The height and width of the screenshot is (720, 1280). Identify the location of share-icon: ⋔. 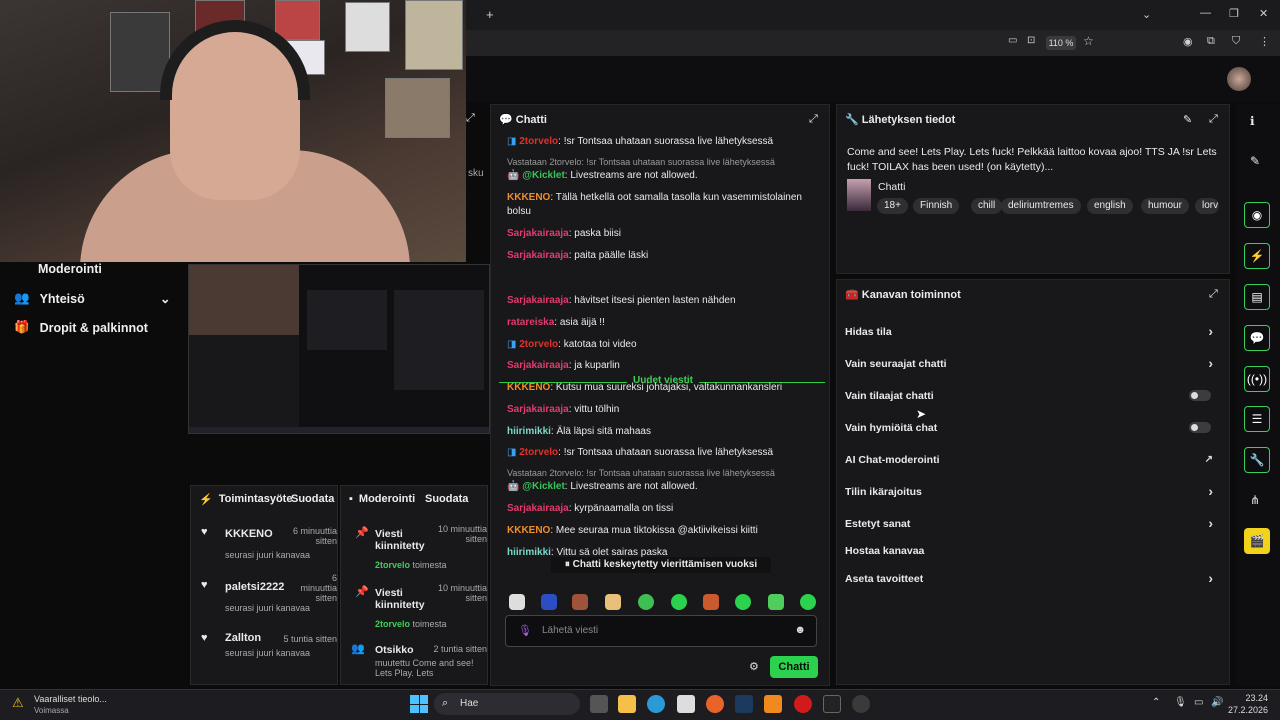
(1255, 500).